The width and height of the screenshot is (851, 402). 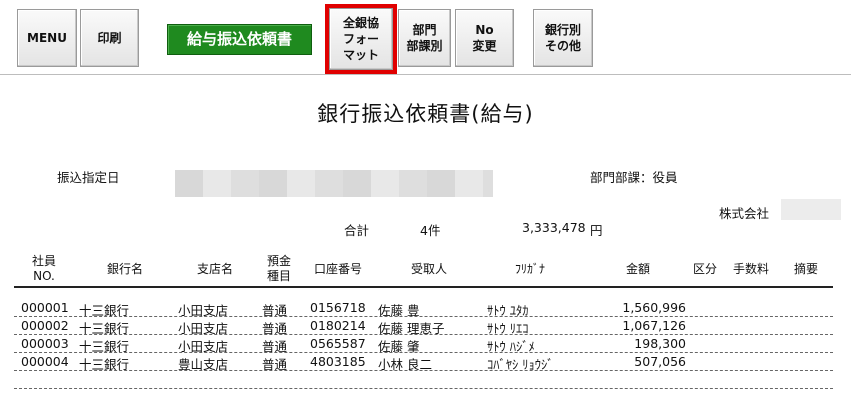 What do you see at coordinates (520, 364) in the screenshot?
I see `cell-kana: ｺﾊﾞﾔｼ ﾘｮｳｼﾞ` at bounding box center [520, 364].